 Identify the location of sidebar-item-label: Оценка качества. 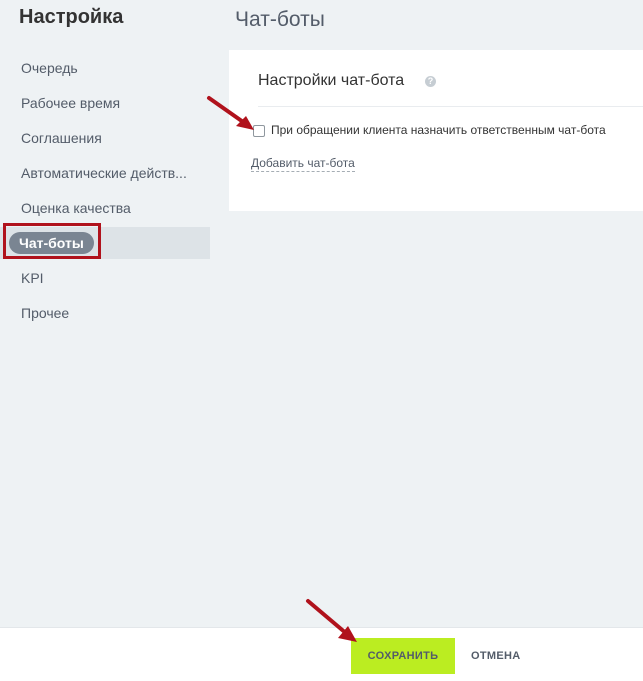
(76, 208).